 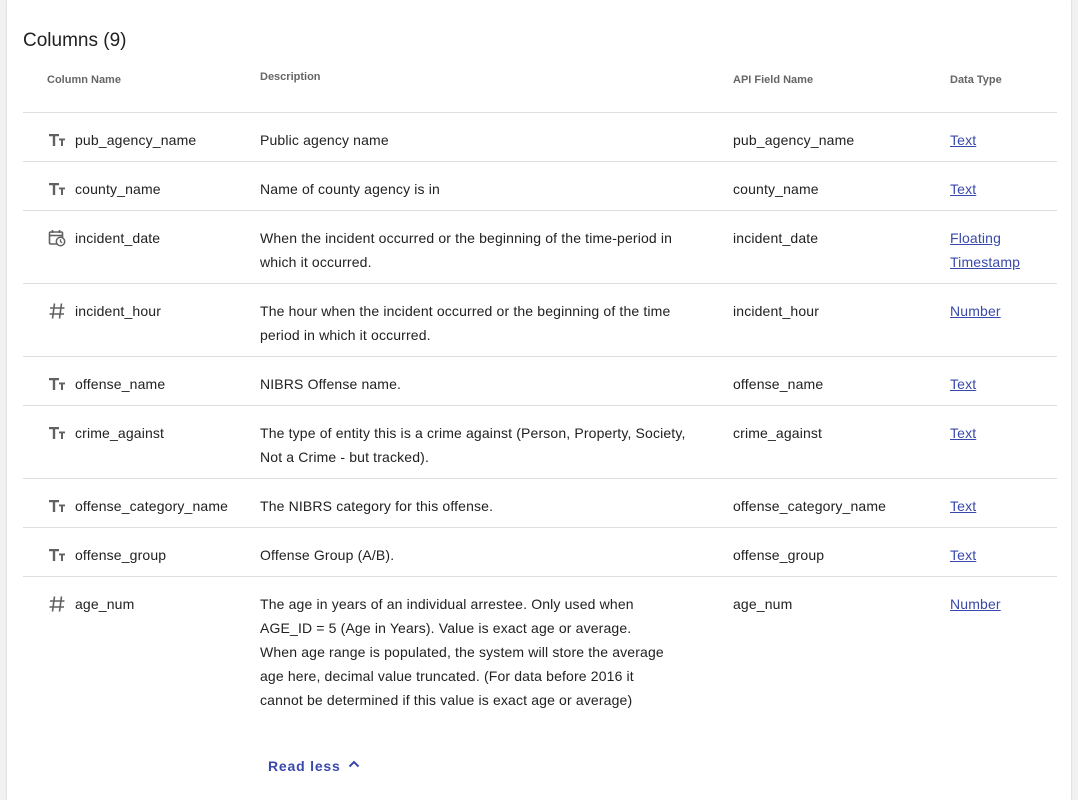 I want to click on column-name: incident_hour, so click(x=118, y=311).